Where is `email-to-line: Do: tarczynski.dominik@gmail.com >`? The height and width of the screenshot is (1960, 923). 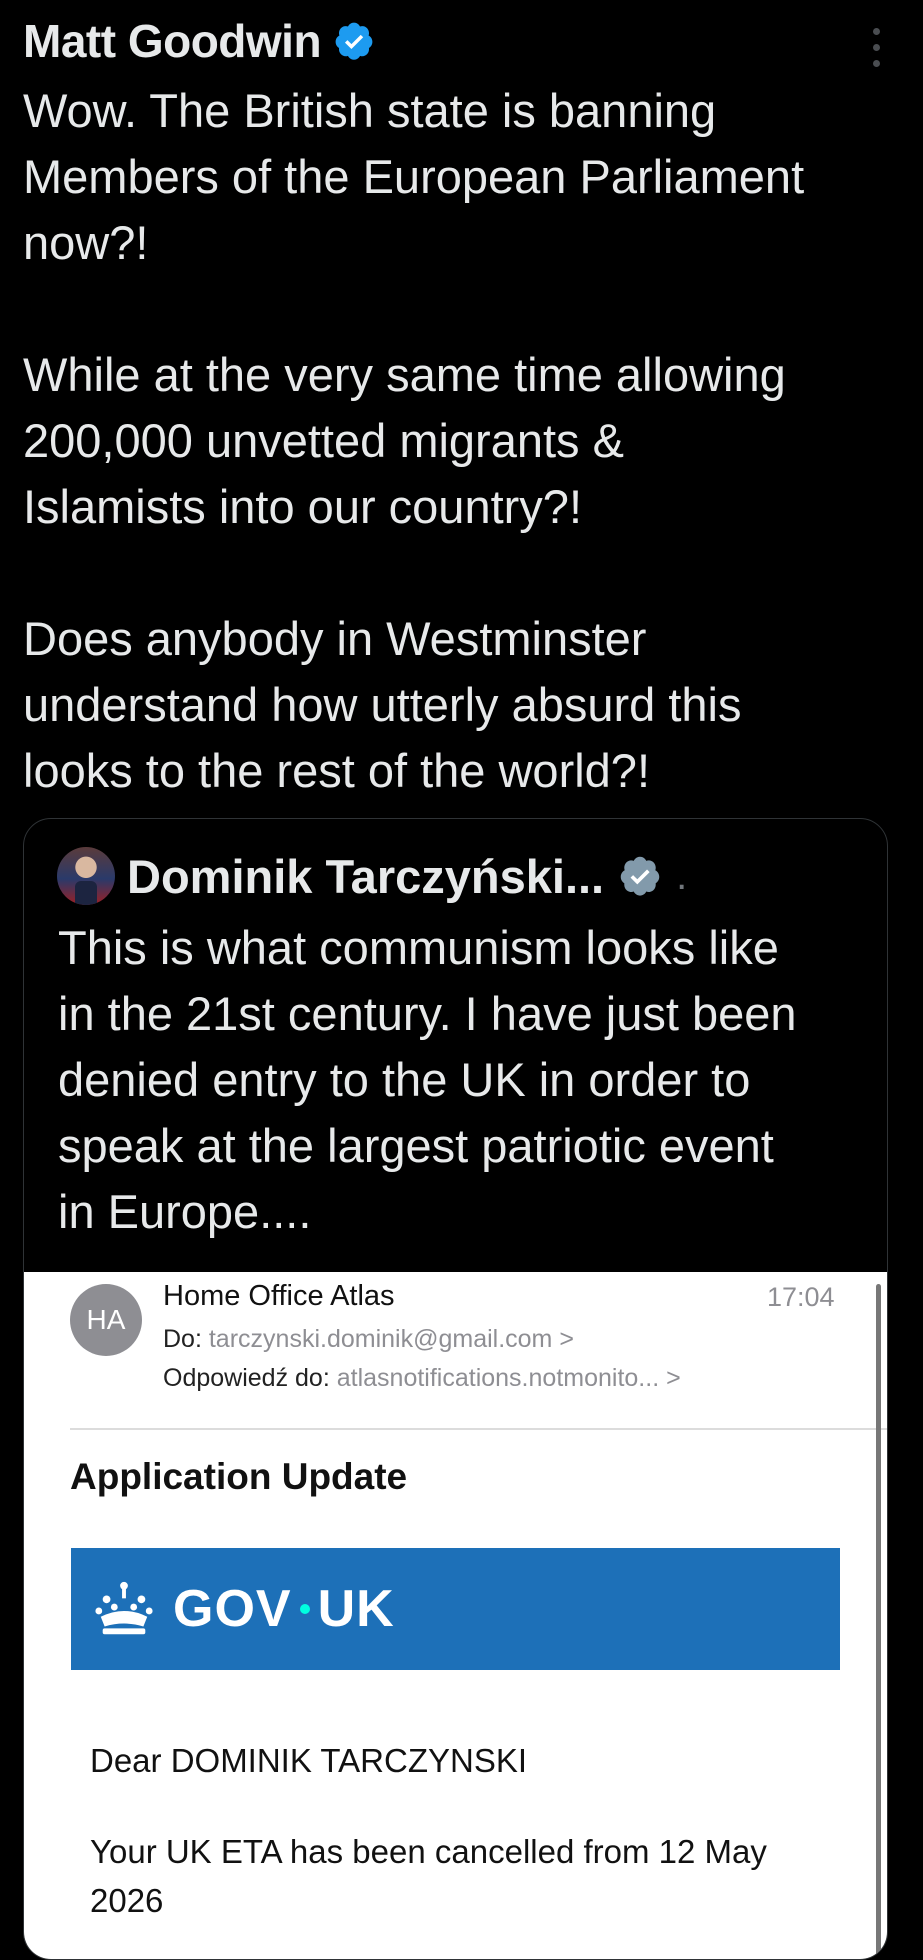 email-to-line: Do: tarczynski.dominik@gmail.com > is located at coordinates (368, 1339).